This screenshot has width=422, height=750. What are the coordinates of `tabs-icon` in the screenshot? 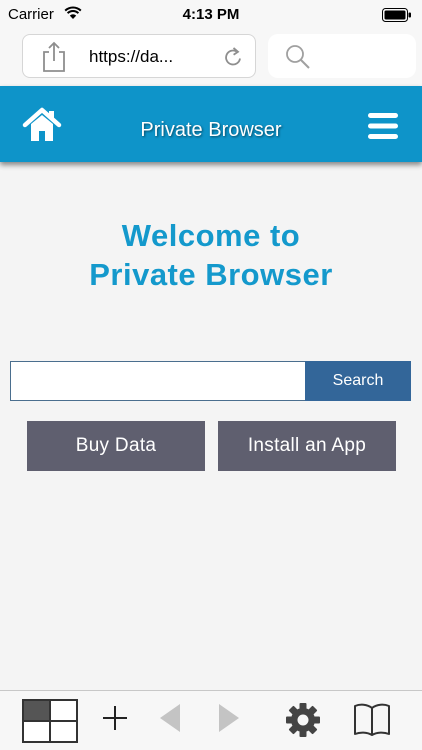 It's located at (50, 721).